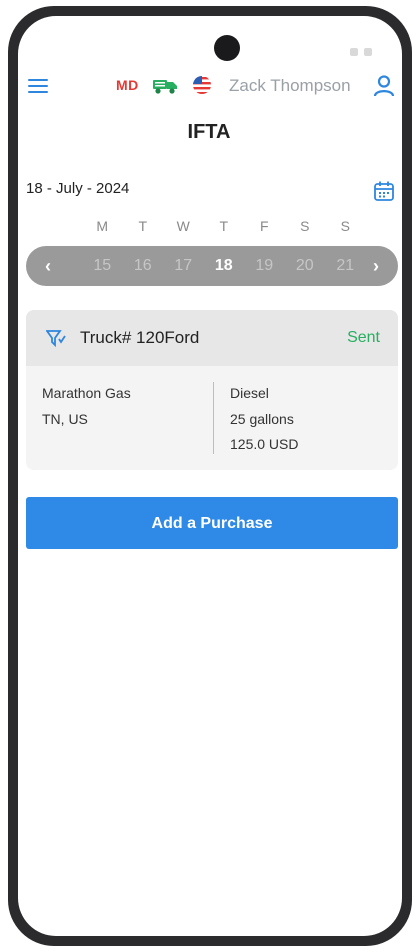 The width and height of the screenshot is (418, 952). I want to click on calendar-icon, so click(384, 193).